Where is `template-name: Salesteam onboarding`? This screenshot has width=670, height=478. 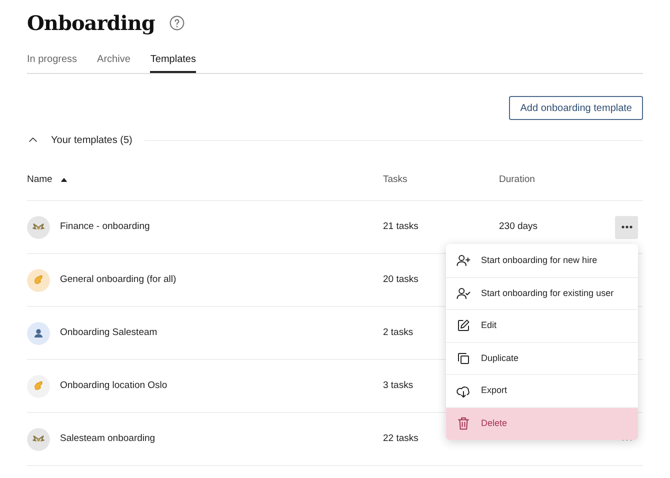 template-name: Salesteam onboarding is located at coordinates (108, 439).